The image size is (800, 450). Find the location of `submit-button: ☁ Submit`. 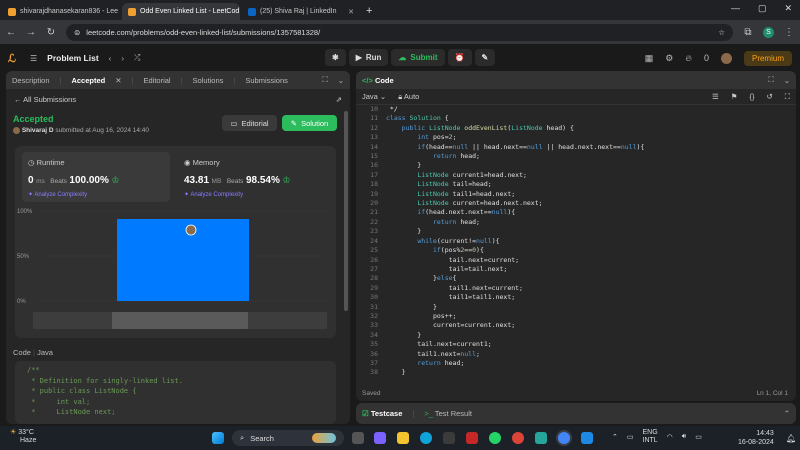

submit-button: ☁ Submit is located at coordinates (418, 57).